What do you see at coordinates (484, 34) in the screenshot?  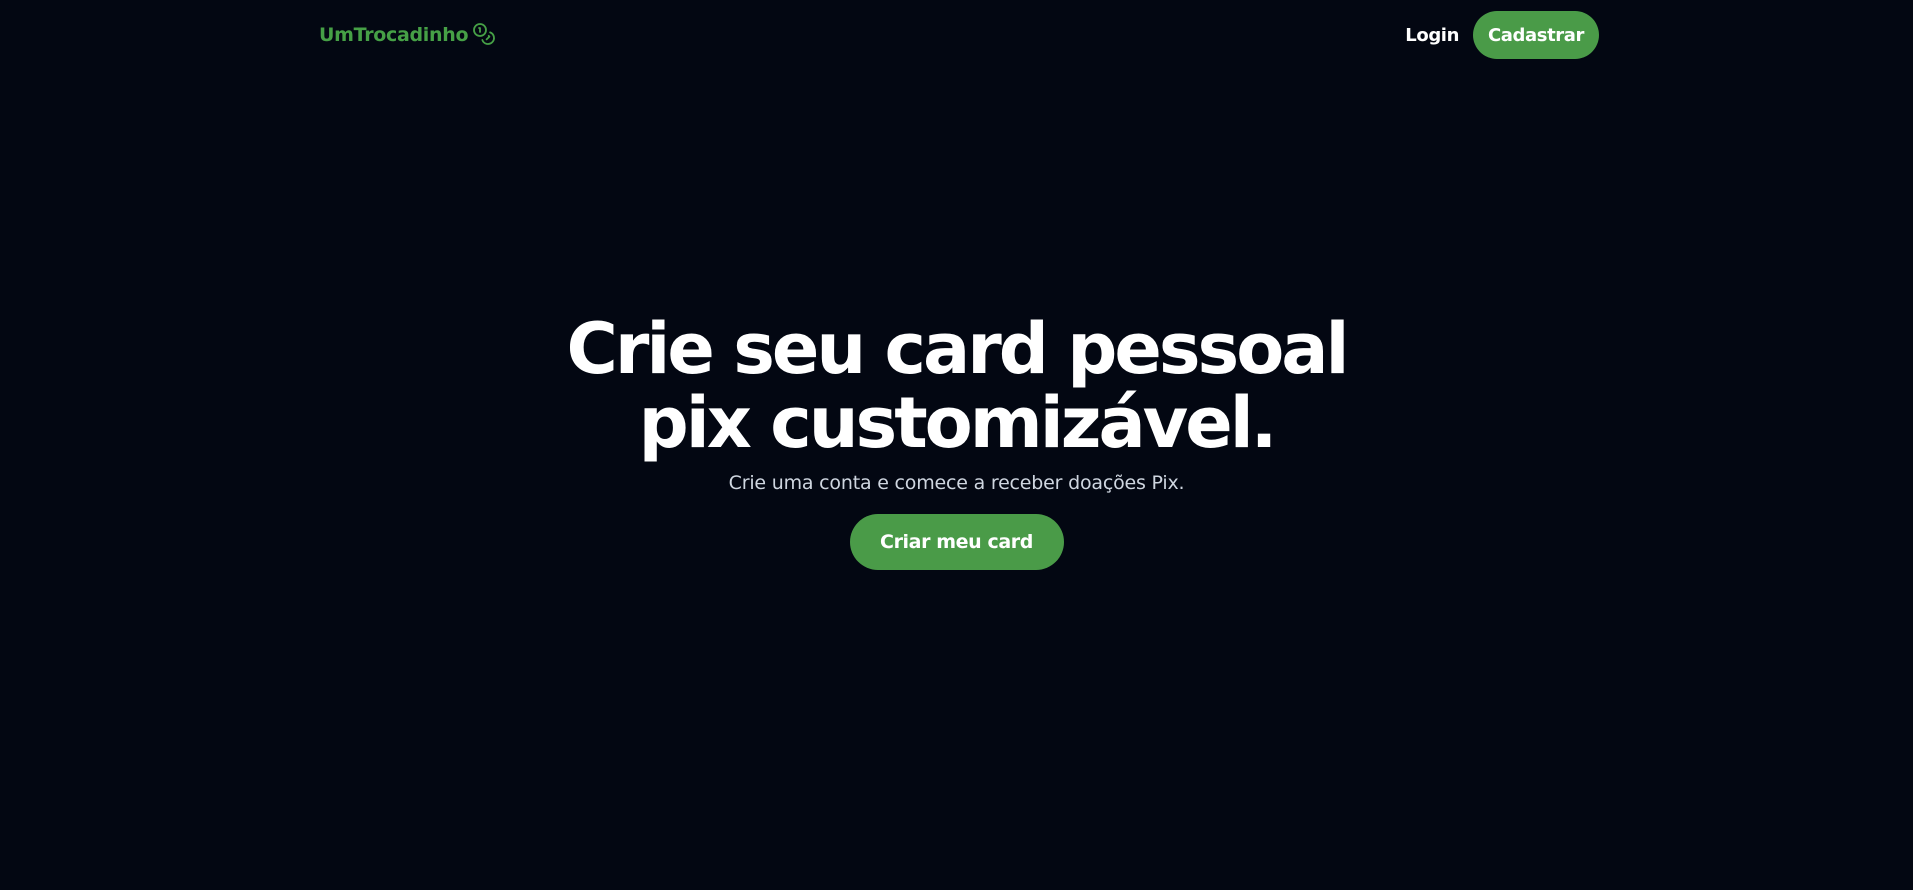 I see `coins-icon` at bounding box center [484, 34].